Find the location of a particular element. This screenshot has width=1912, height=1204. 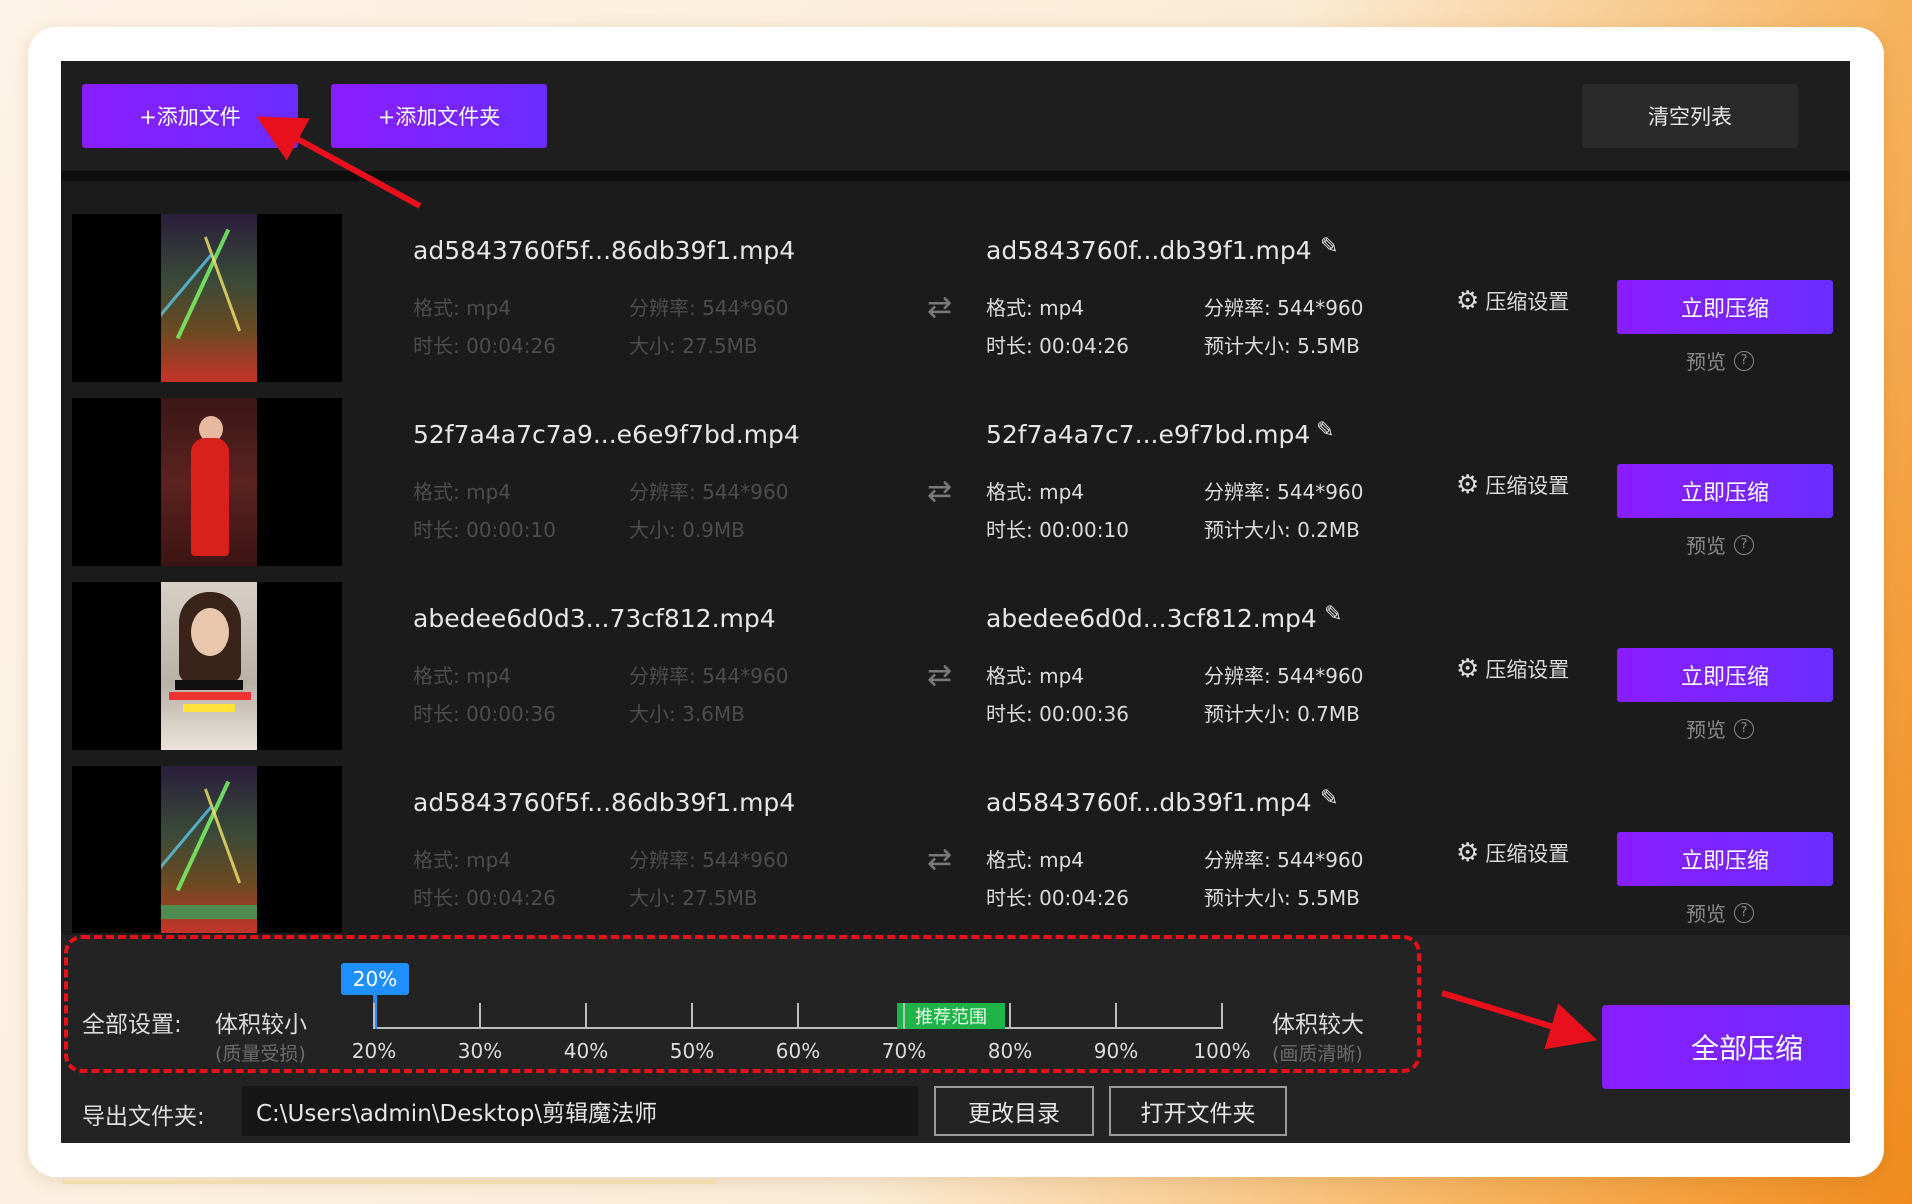

clear-list-button: 清空列表 is located at coordinates (1690, 116).